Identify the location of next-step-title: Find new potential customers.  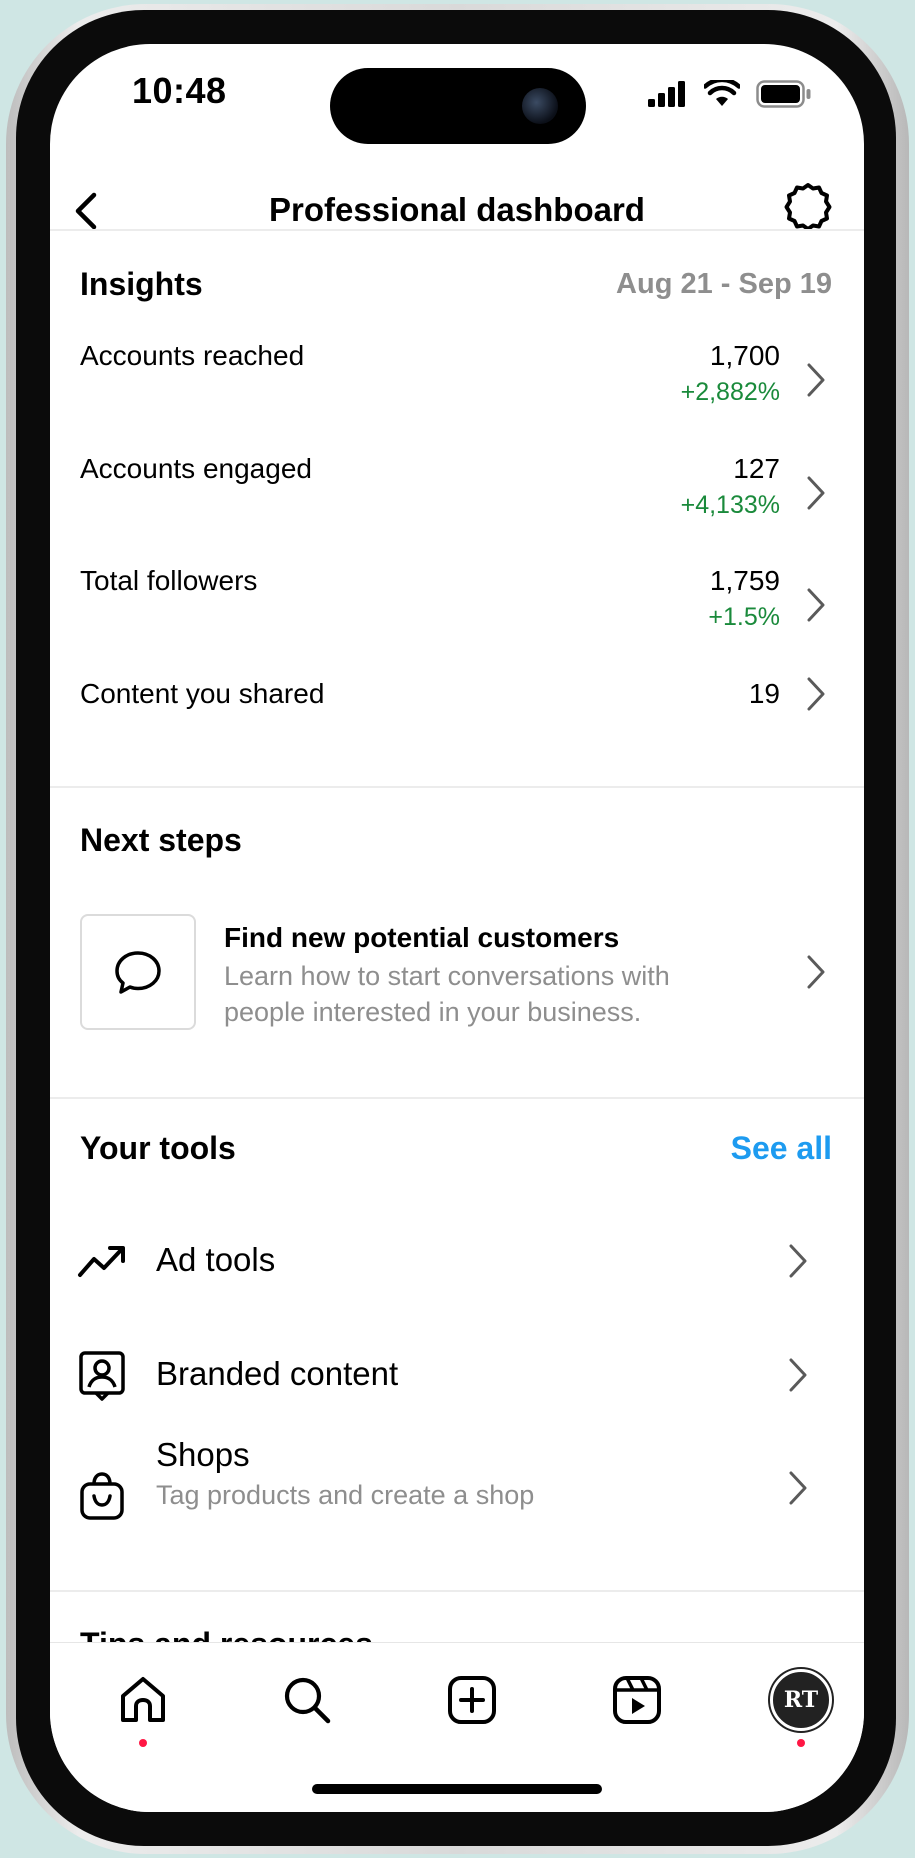
(422, 937).